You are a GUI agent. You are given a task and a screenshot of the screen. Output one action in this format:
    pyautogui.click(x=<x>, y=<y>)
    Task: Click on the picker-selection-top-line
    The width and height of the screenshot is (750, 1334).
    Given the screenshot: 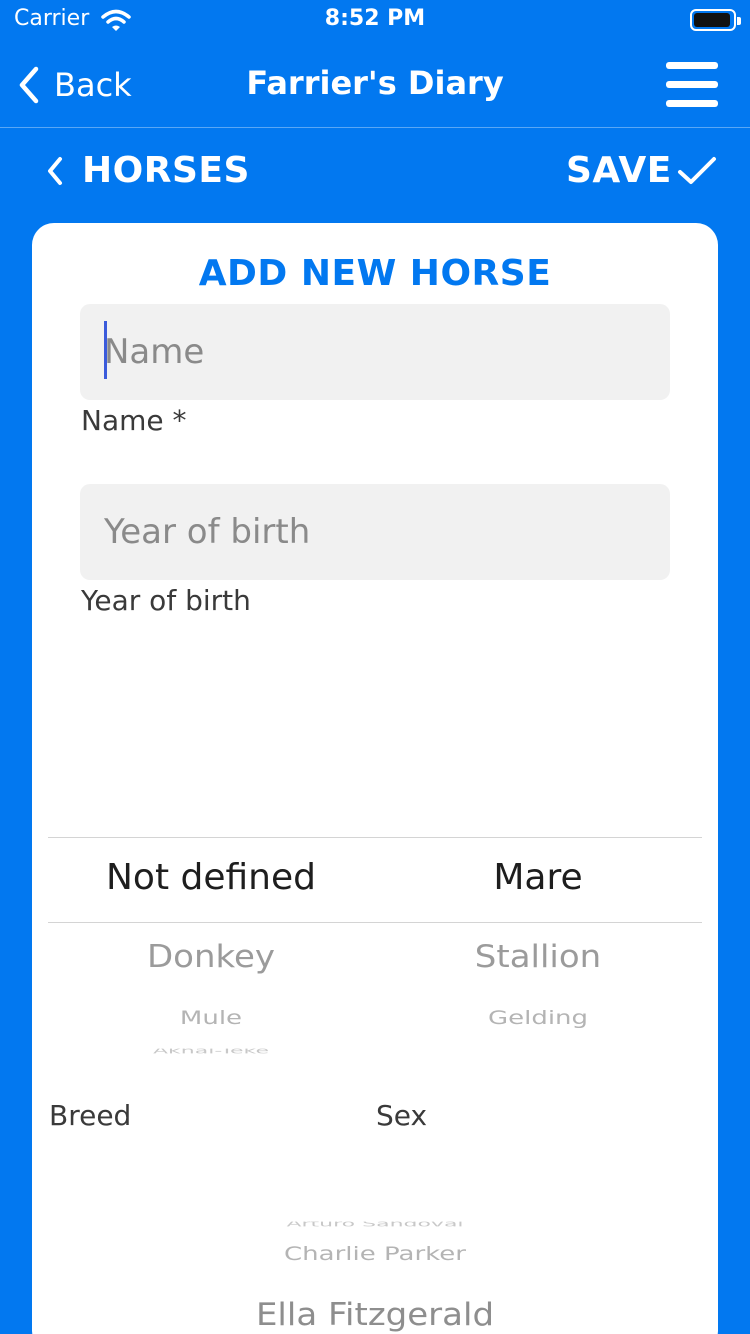 What is the action you would take?
    pyautogui.click(x=375, y=837)
    